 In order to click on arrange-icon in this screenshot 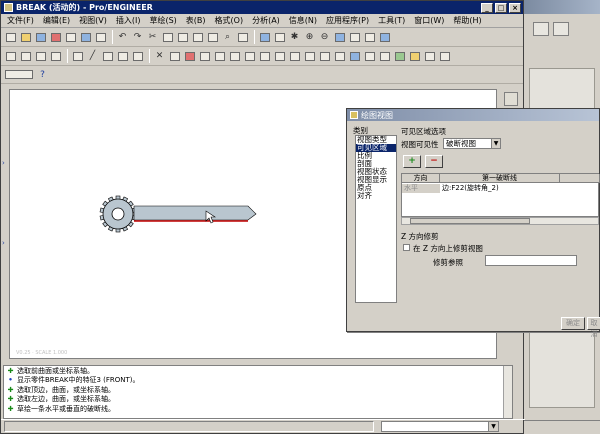, I will do `click(339, 56)`.